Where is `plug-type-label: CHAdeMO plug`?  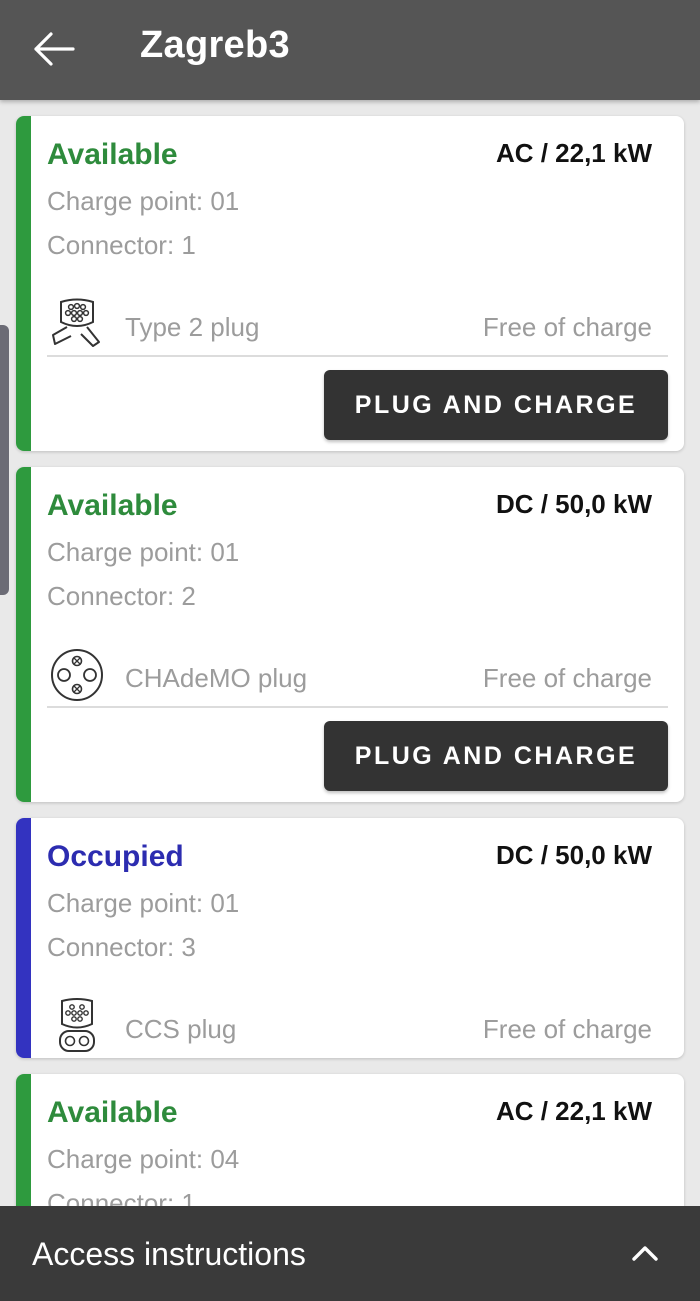
plug-type-label: CHAdeMO plug is located at coordinates (216, 678).